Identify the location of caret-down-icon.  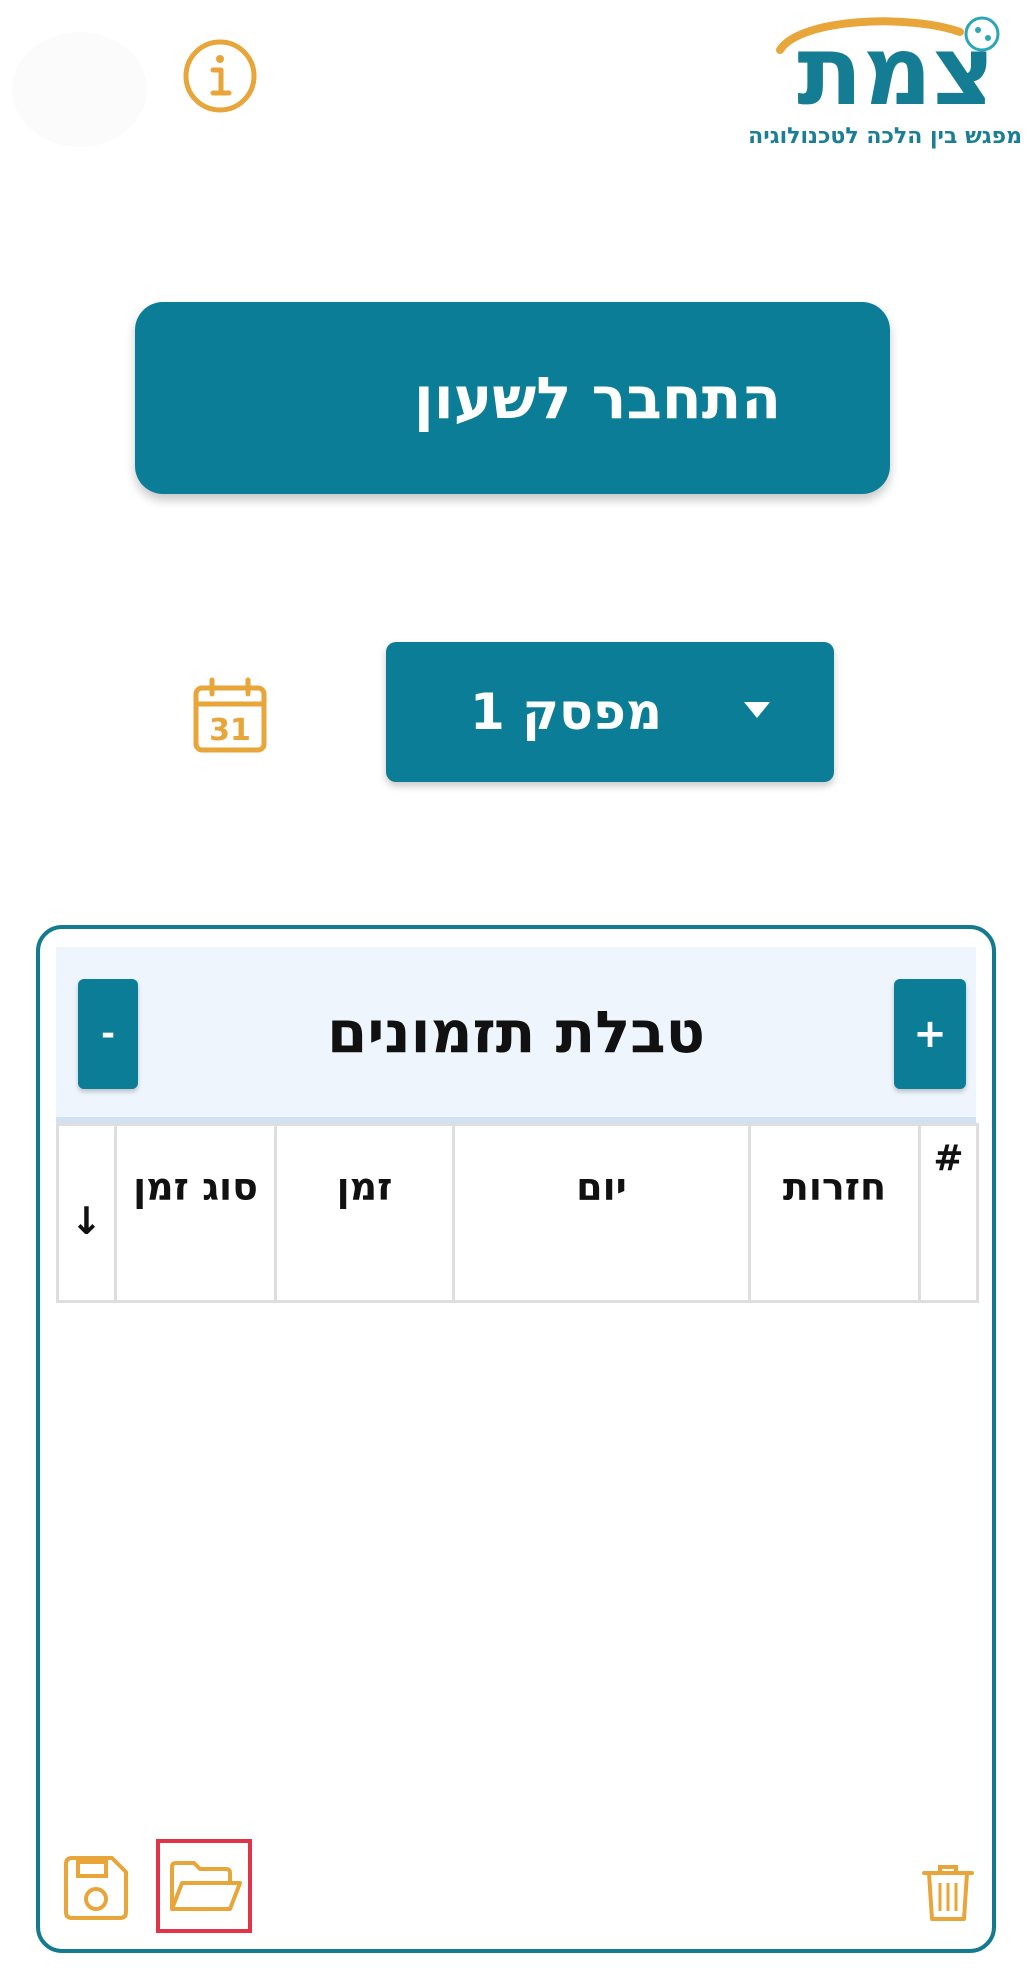
(757, 710).